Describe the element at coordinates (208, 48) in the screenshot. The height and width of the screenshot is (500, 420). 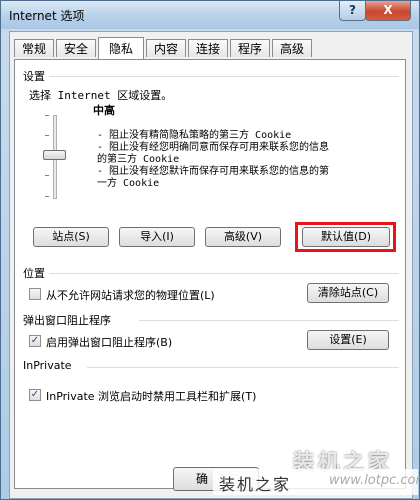
I see `tab-connections: 连接` at that location.